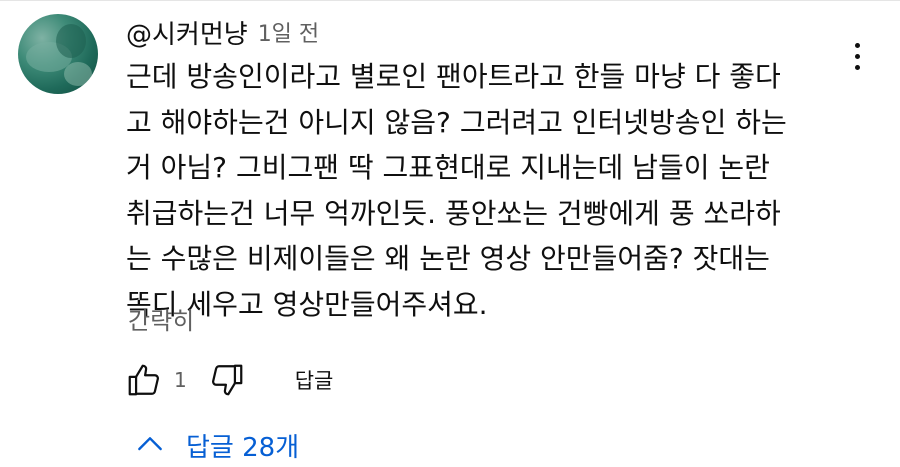 The height and width of the screenshot is (467, 900). Describe the element at coordinates (288, 32) in the screenshot. I see `comment-timestamp: 1일 전` at that location.